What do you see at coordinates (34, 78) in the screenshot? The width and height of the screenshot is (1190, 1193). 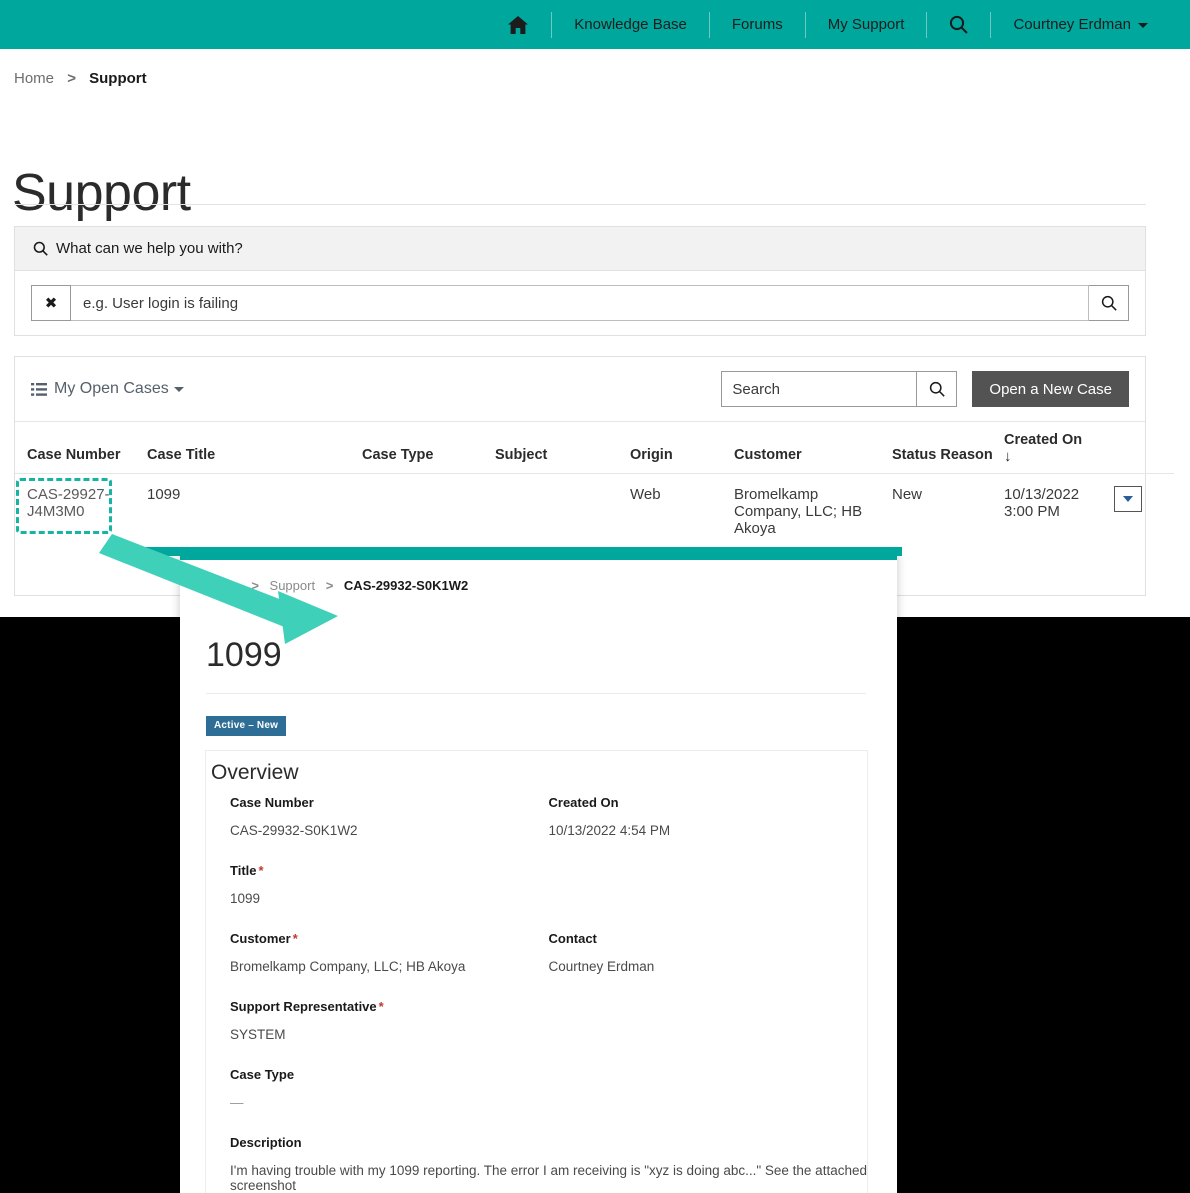 I see `breadcrumb-home: Home` at bounding box center [34, 78].